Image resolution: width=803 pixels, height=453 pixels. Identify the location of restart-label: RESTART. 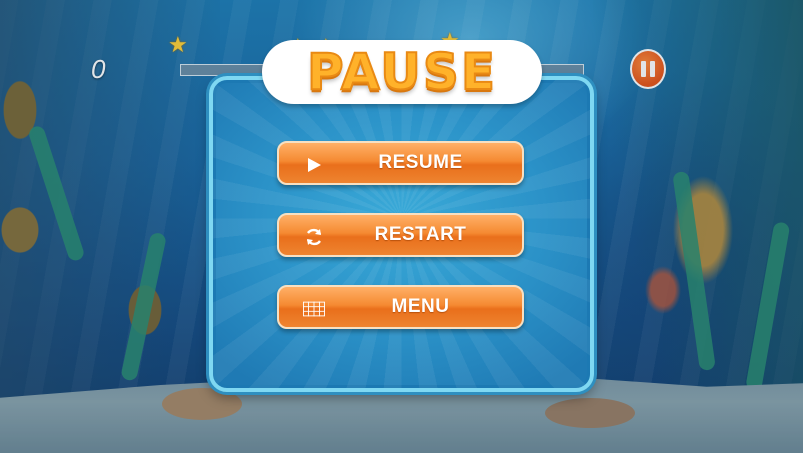
(420, 234).